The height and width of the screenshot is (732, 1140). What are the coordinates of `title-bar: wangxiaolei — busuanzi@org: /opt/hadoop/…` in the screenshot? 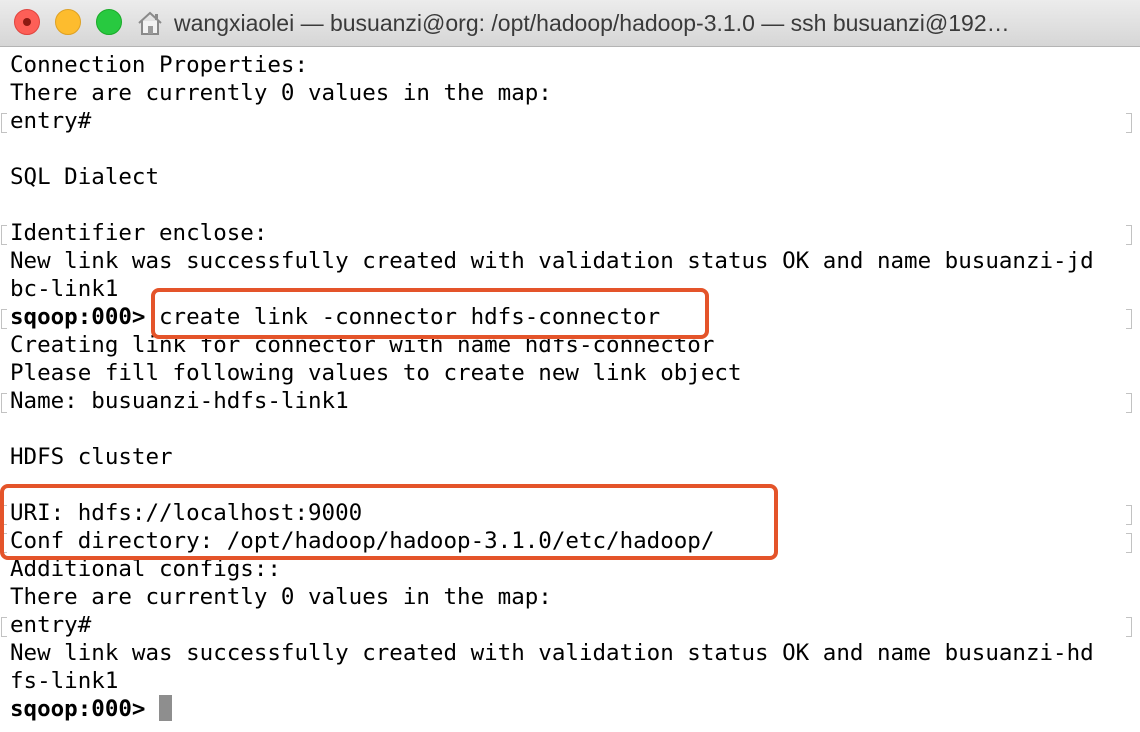 It's located at (570, 23).